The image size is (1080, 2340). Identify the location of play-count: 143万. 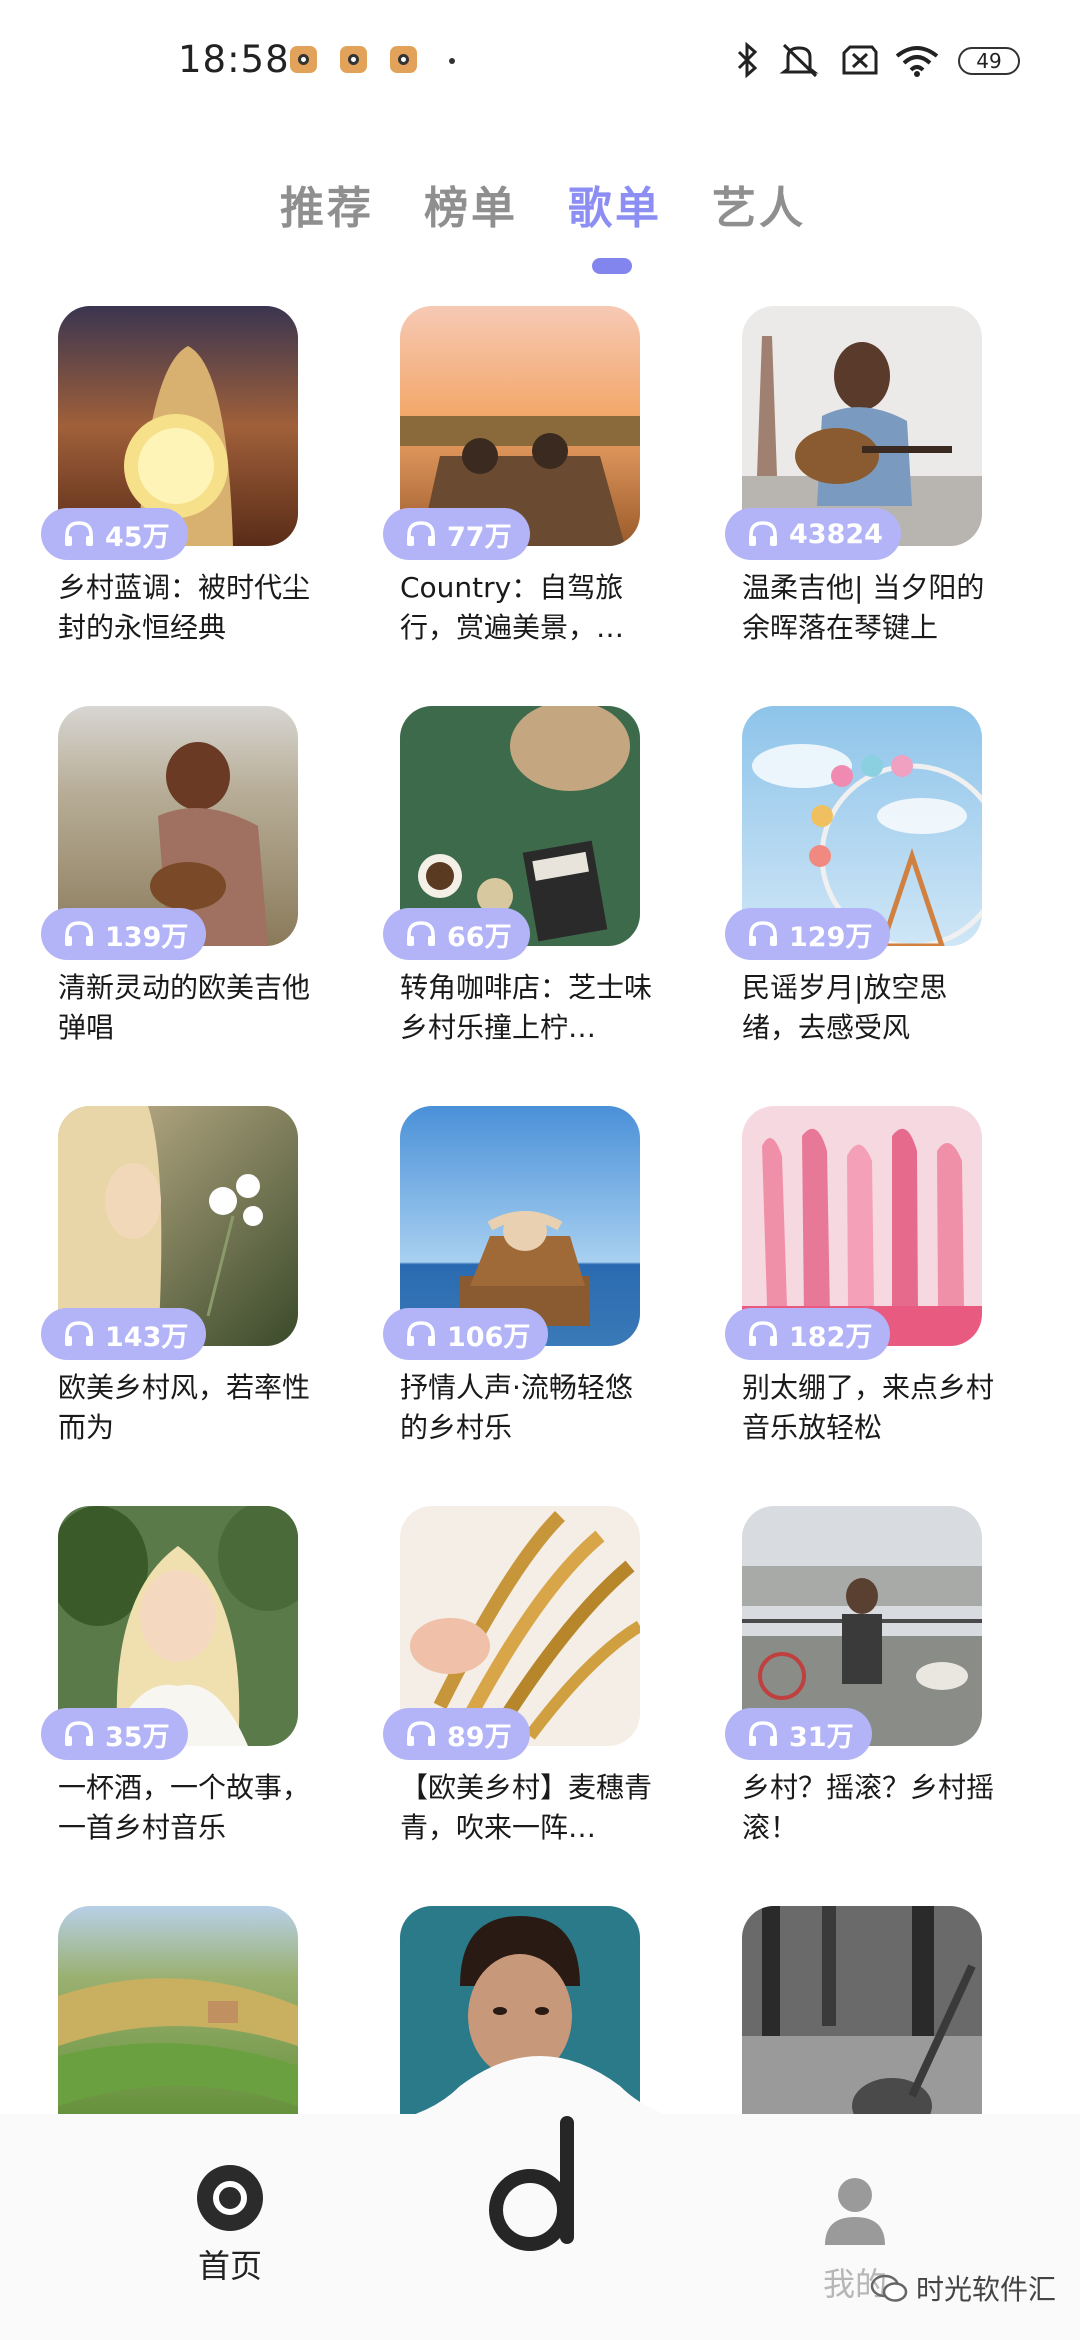
(147, 1337).